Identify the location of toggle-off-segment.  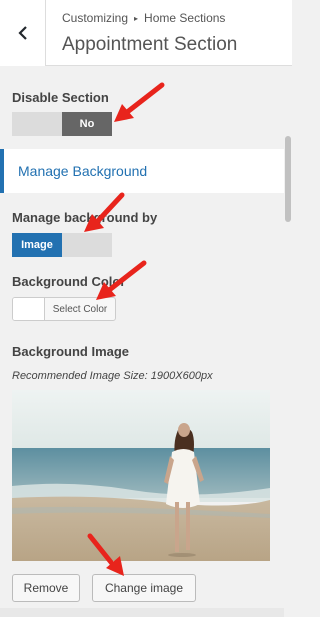
(37, 124).